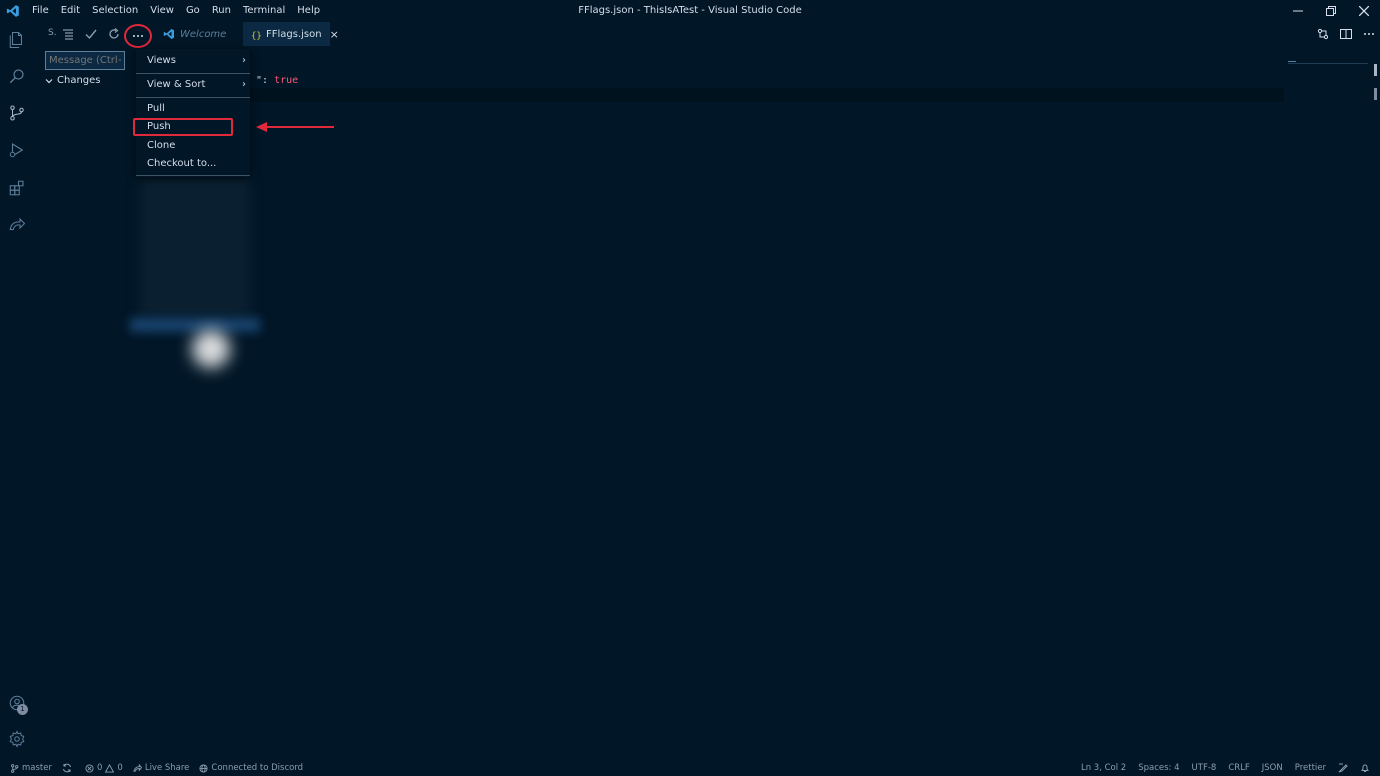 The image size is (1380, 776). I want to click on globe-icon, so click(203, 768).